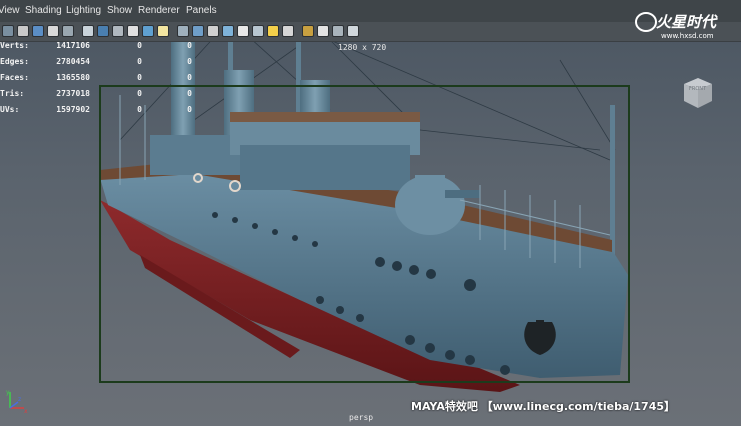 This screenshot has width=741, height=426. What do you see at coordinates (8, 31) in the screenshot?
I see `camera-icon` at bounding box center [8, 31].